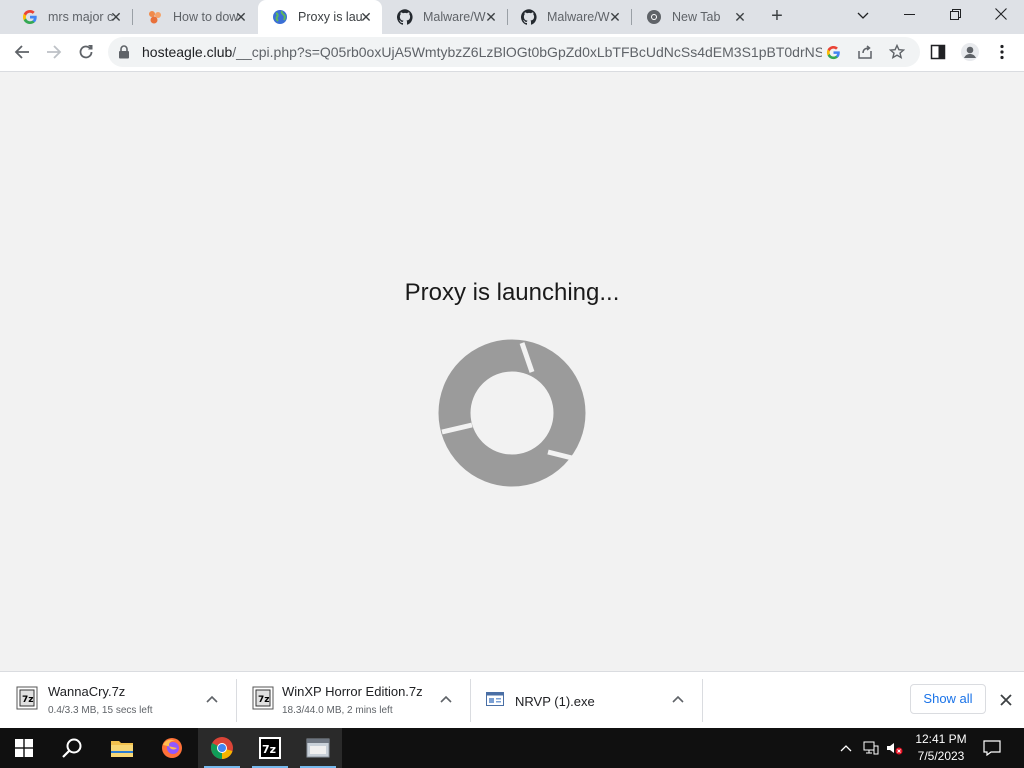 This screenshot has width=1024, height=768. I want to click on google-lens-icon, so click(833, 52).